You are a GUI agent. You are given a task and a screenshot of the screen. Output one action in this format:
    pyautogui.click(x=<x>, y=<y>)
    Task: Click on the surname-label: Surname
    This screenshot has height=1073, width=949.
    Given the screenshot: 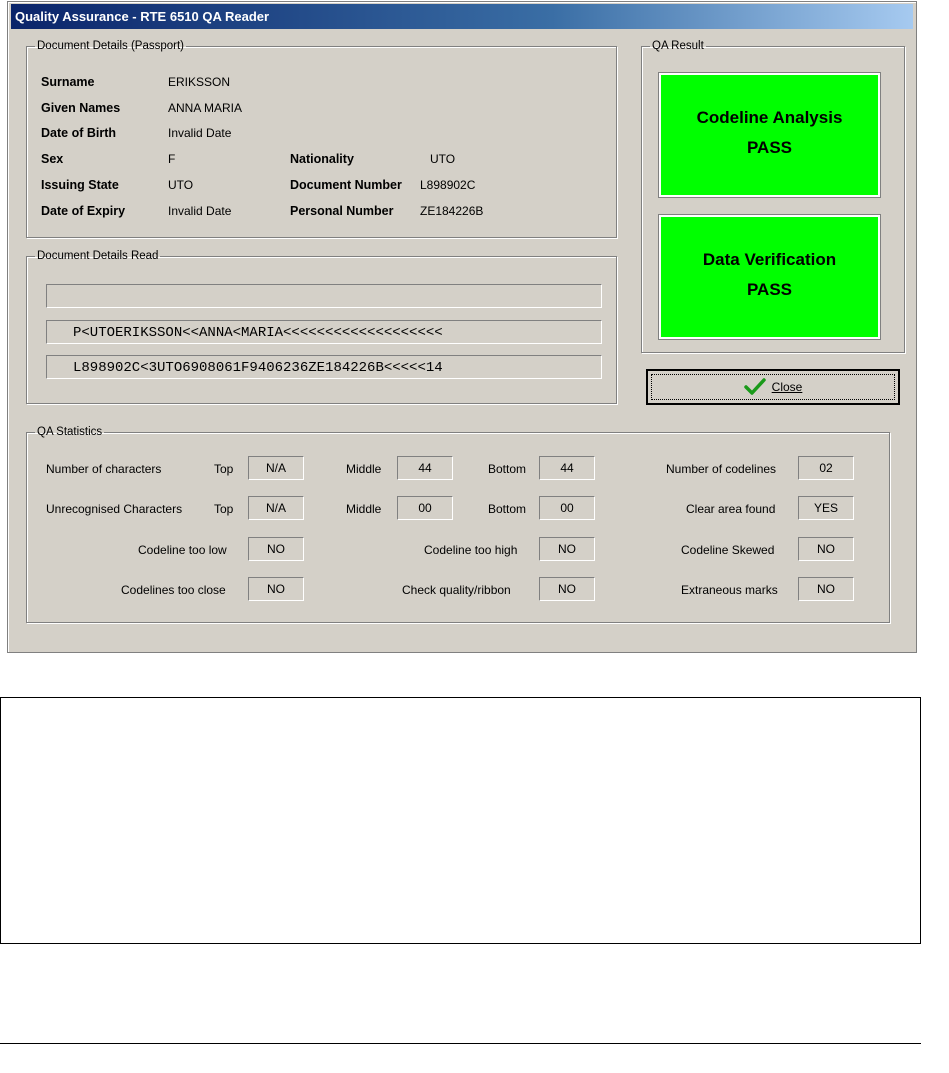 What is the action you would take?
    pyautogui.click(x=68, y=82)
    